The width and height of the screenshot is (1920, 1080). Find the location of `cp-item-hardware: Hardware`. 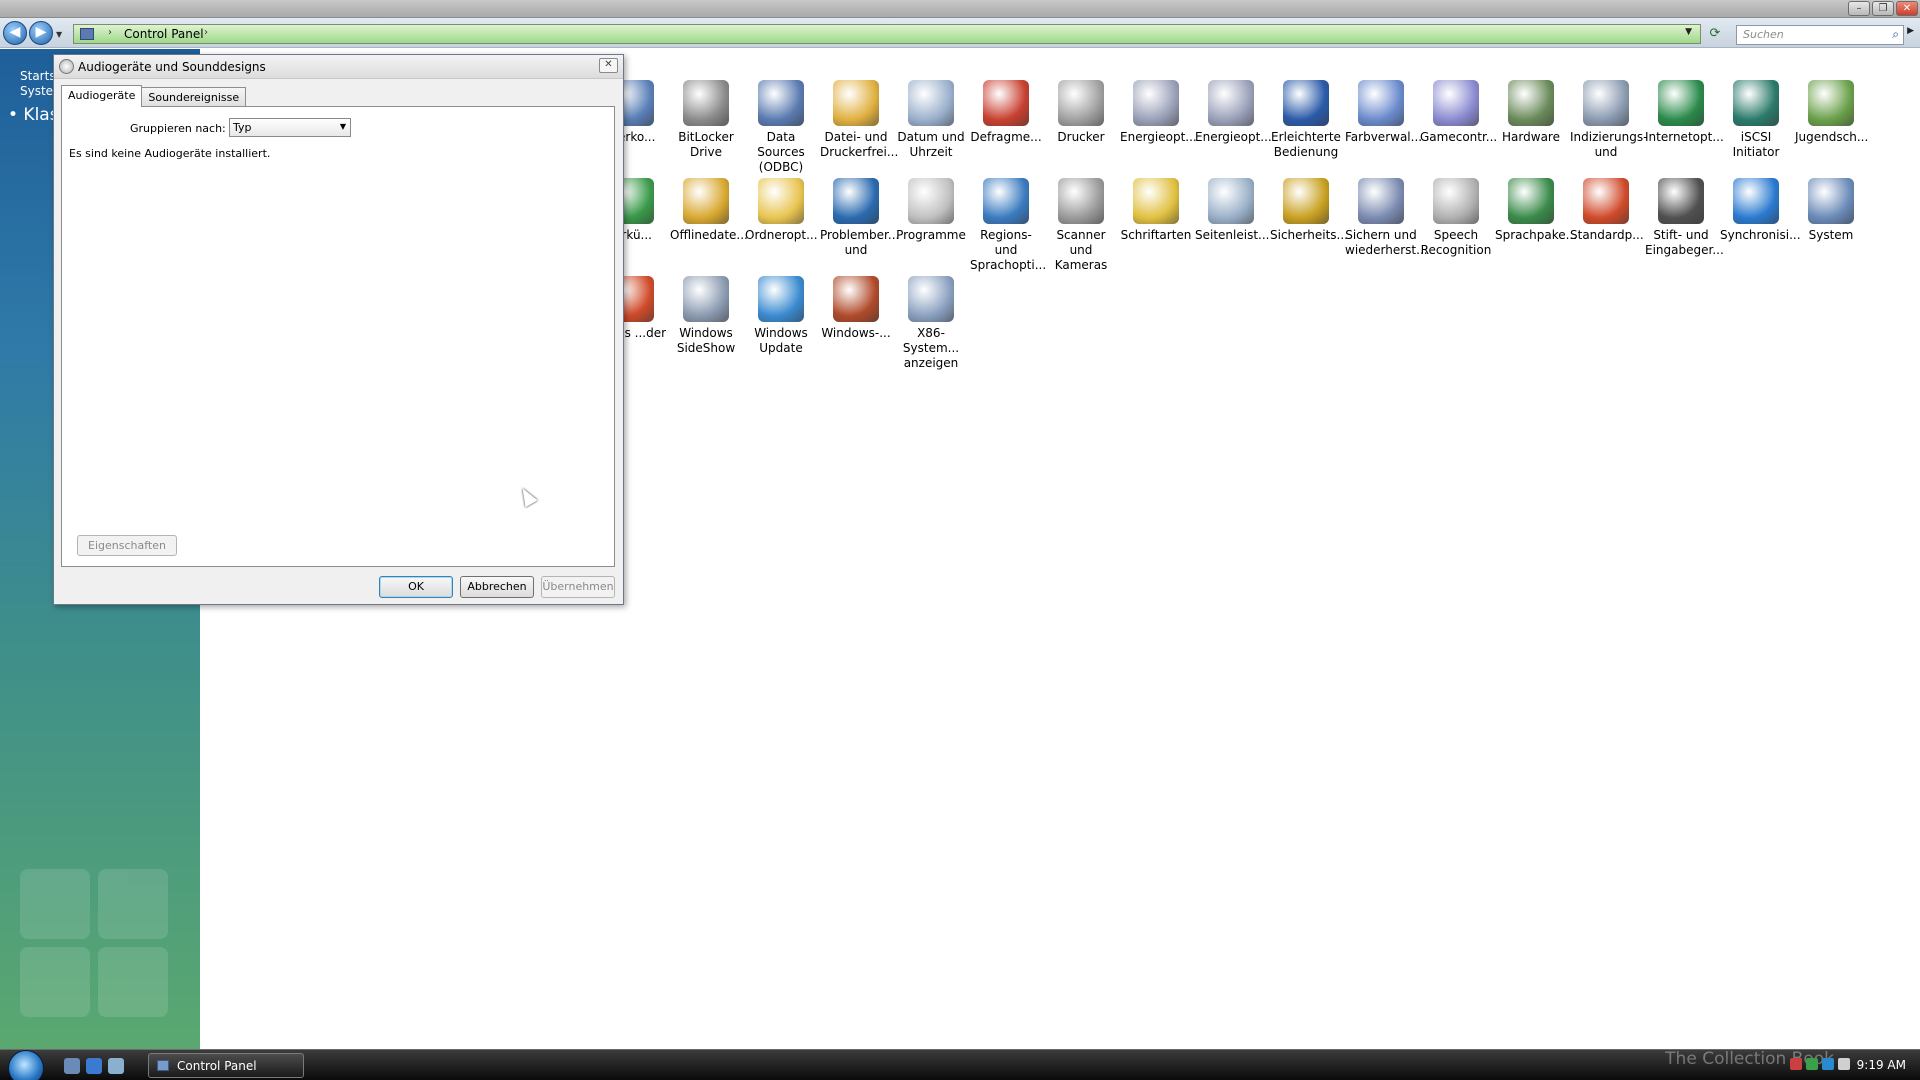

cp-item-hardware: Hardware is located at coordinates (1531, 112).